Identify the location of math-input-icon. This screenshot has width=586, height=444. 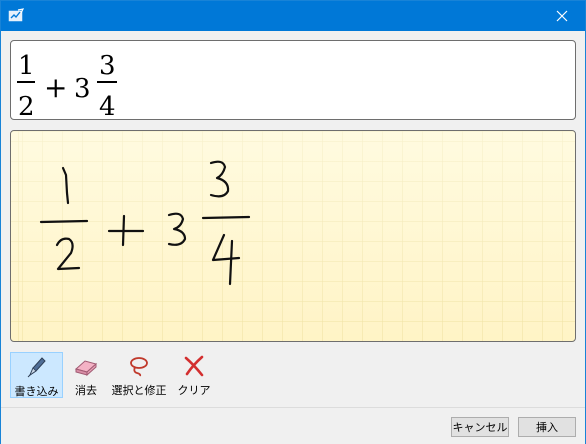
(16, 16).